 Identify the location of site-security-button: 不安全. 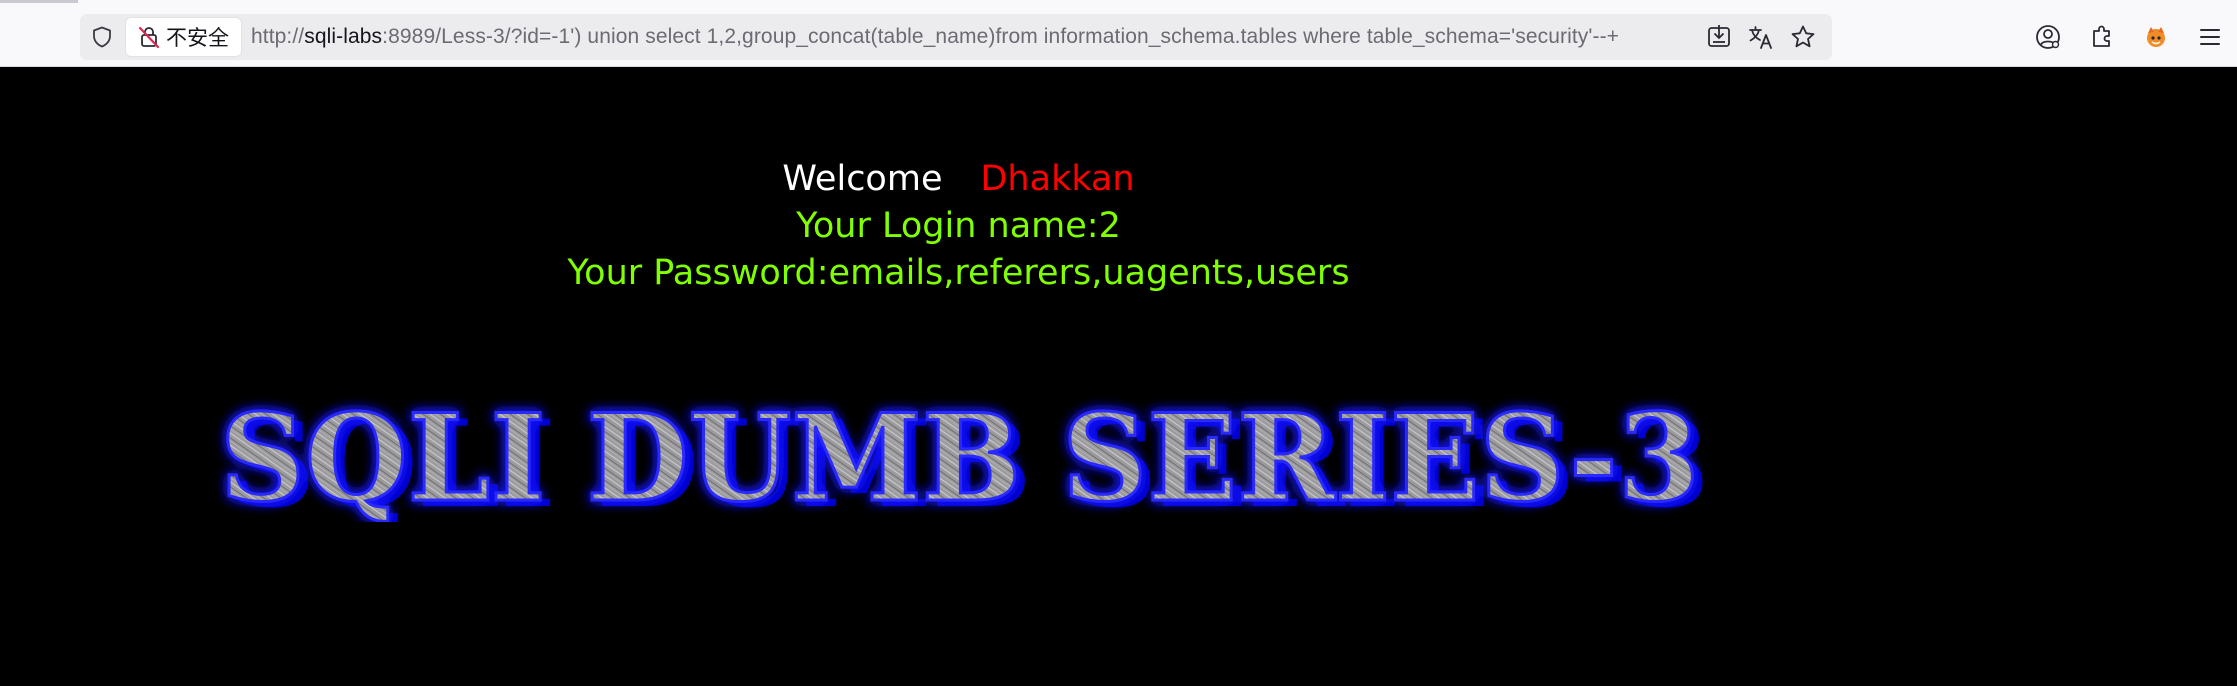
(183, 37).